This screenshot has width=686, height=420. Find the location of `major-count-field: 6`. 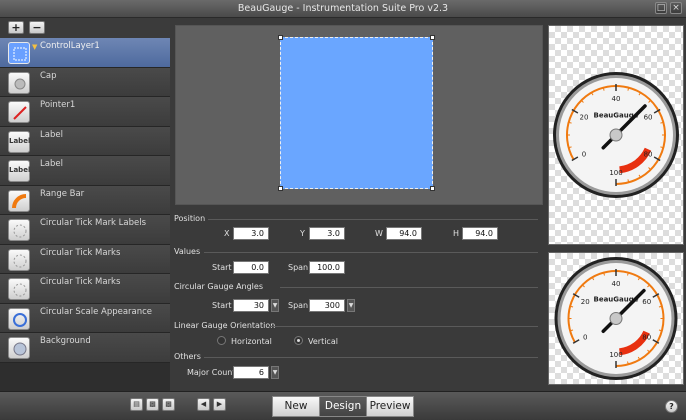

major-count-field: 6 is located at coordinates (251, 372).